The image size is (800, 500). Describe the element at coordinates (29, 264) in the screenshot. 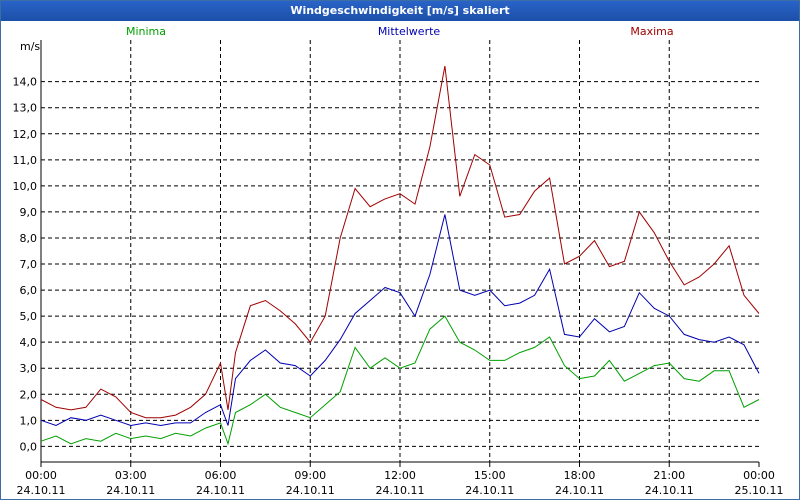

I see `y-tick-label: 7,0` at that location.